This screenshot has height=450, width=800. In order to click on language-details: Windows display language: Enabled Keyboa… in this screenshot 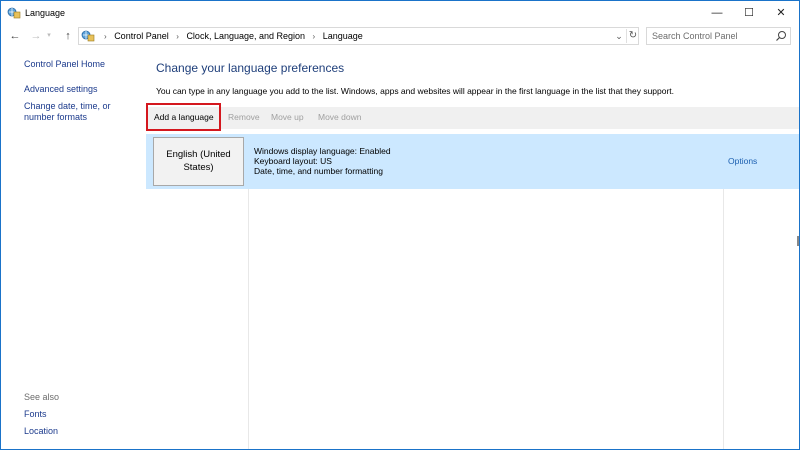, I will do `click(322, 161)`.